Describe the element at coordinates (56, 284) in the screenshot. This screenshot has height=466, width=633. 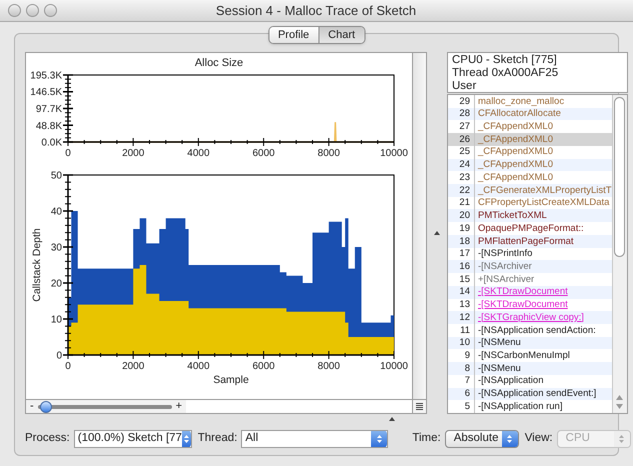
I see `y-tick-label: 20` at that location.